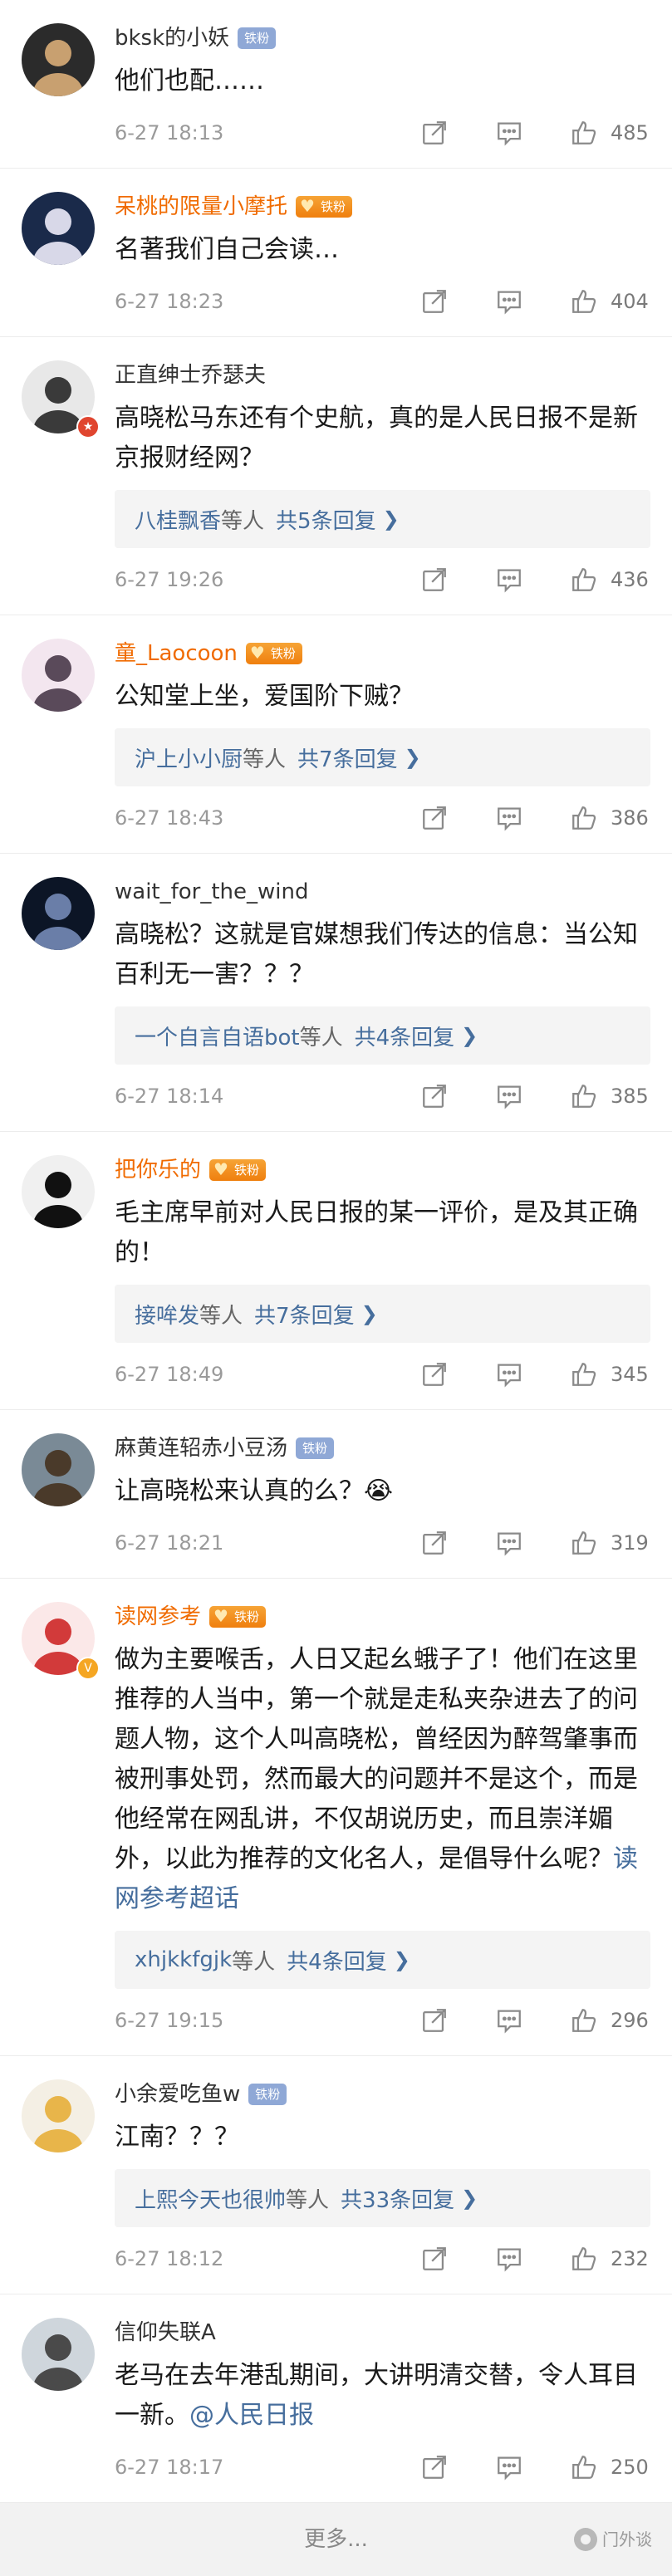 This screenshot has height=2576, width=672. What do you see at coordinates (382, 133) in the screenshot?
I see `comment-footer: 6-27 18:13 485` at bounding box center [382, 133].